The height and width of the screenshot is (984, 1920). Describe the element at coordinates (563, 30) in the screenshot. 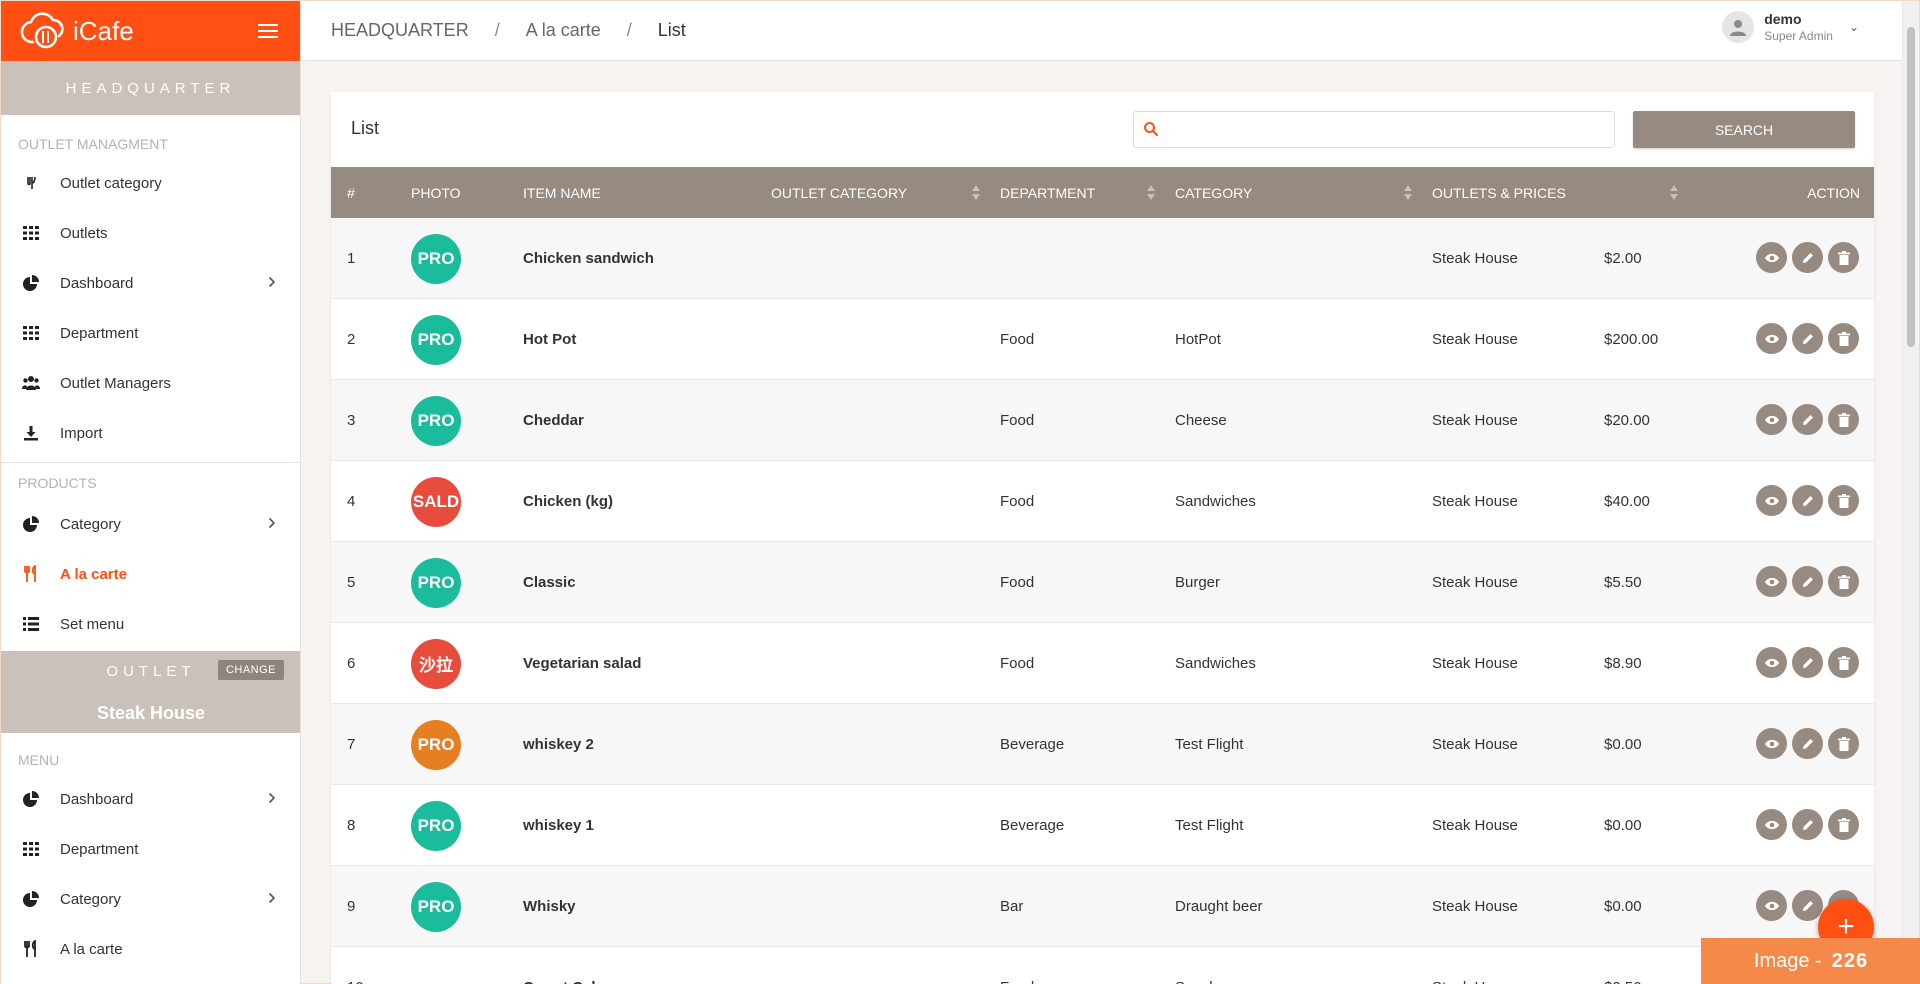

I see `breadcrumb-a-la-carte: A la carte` at that location.